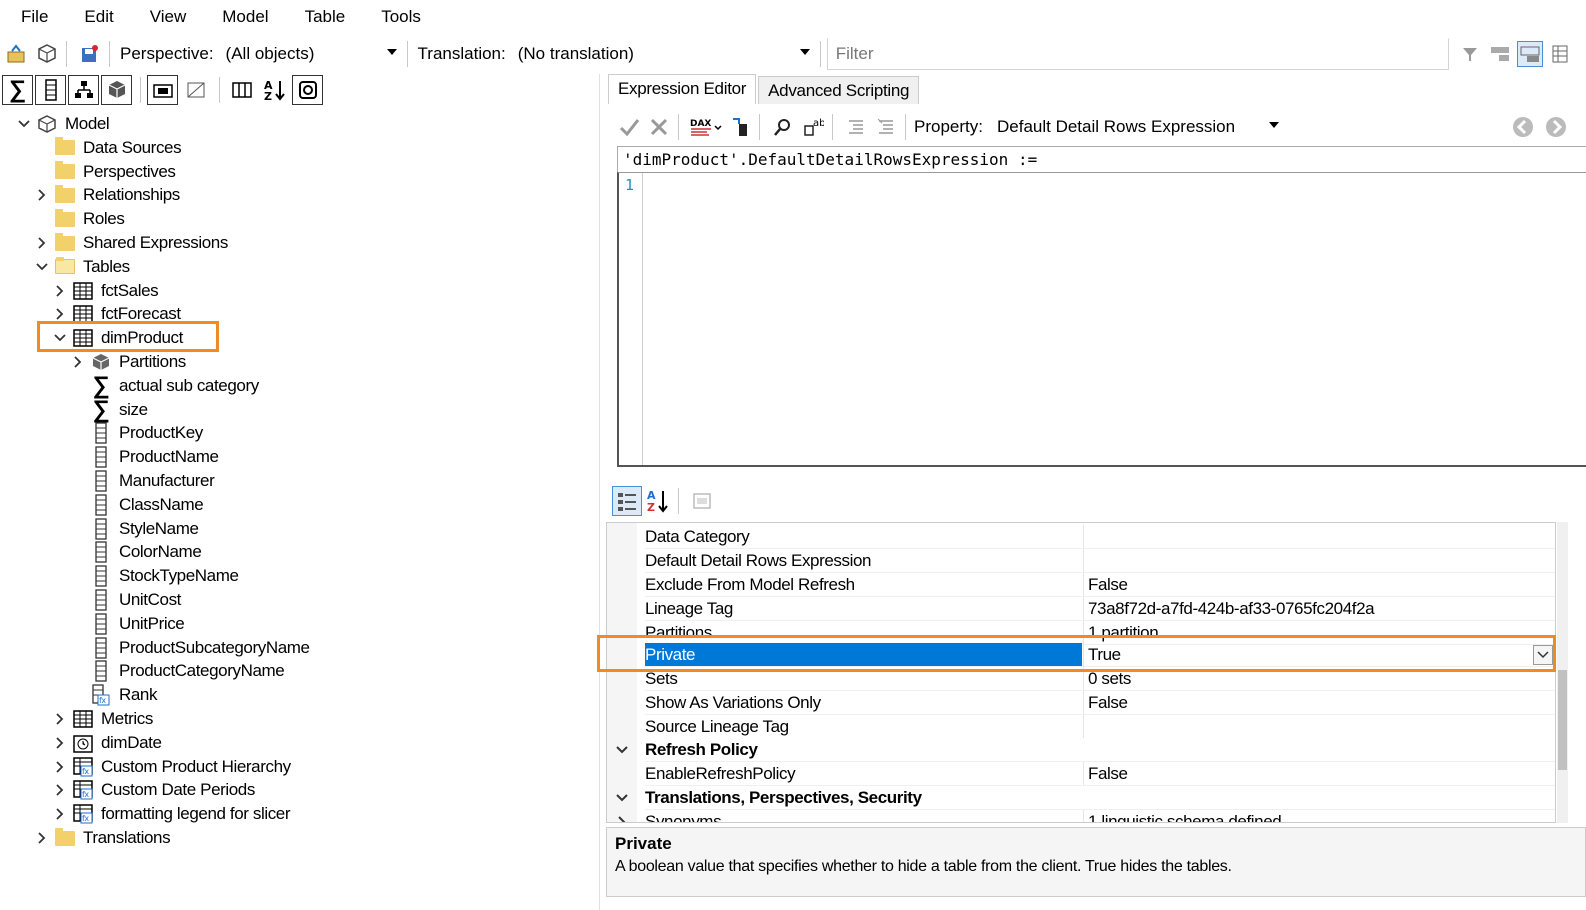 The height and width of the screenshot is (910, 1586). I want to click on tree-node-model: Model, so click(64, 124).